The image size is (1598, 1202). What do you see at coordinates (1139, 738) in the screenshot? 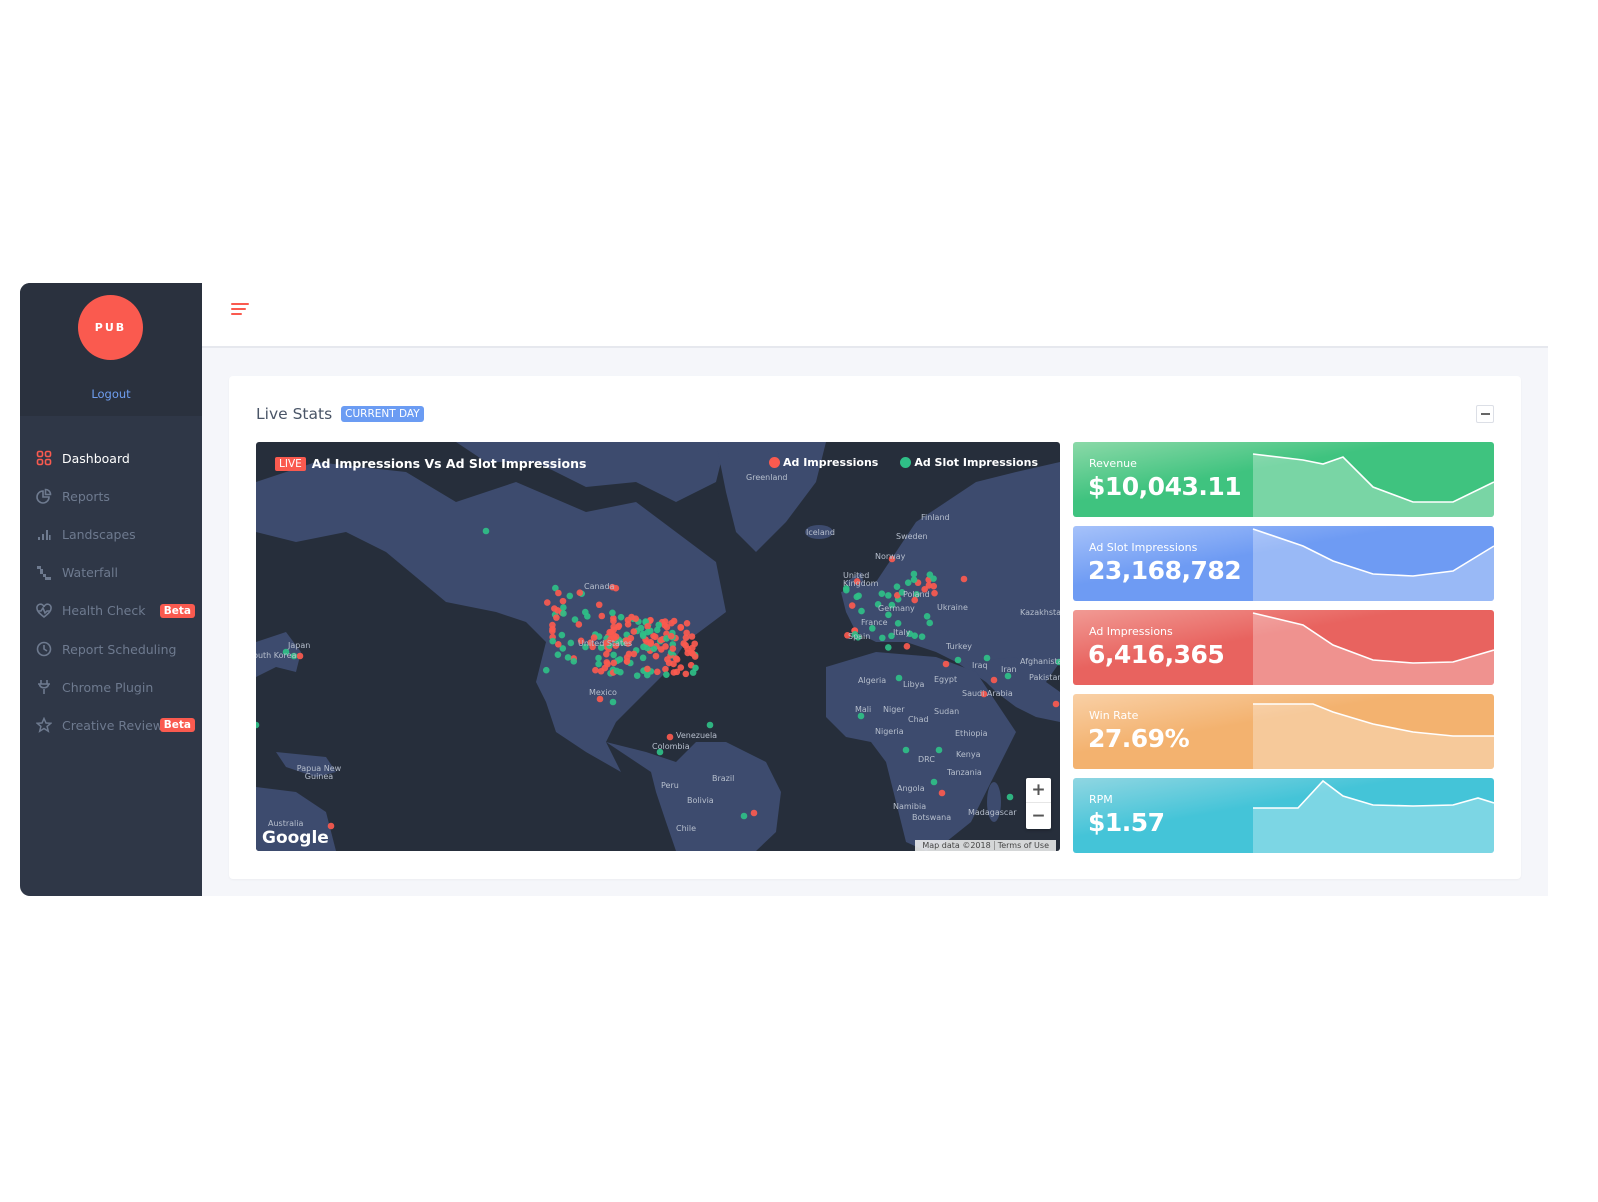
I see `stat-value: 27.69%` at bounding box center [1139, 738].